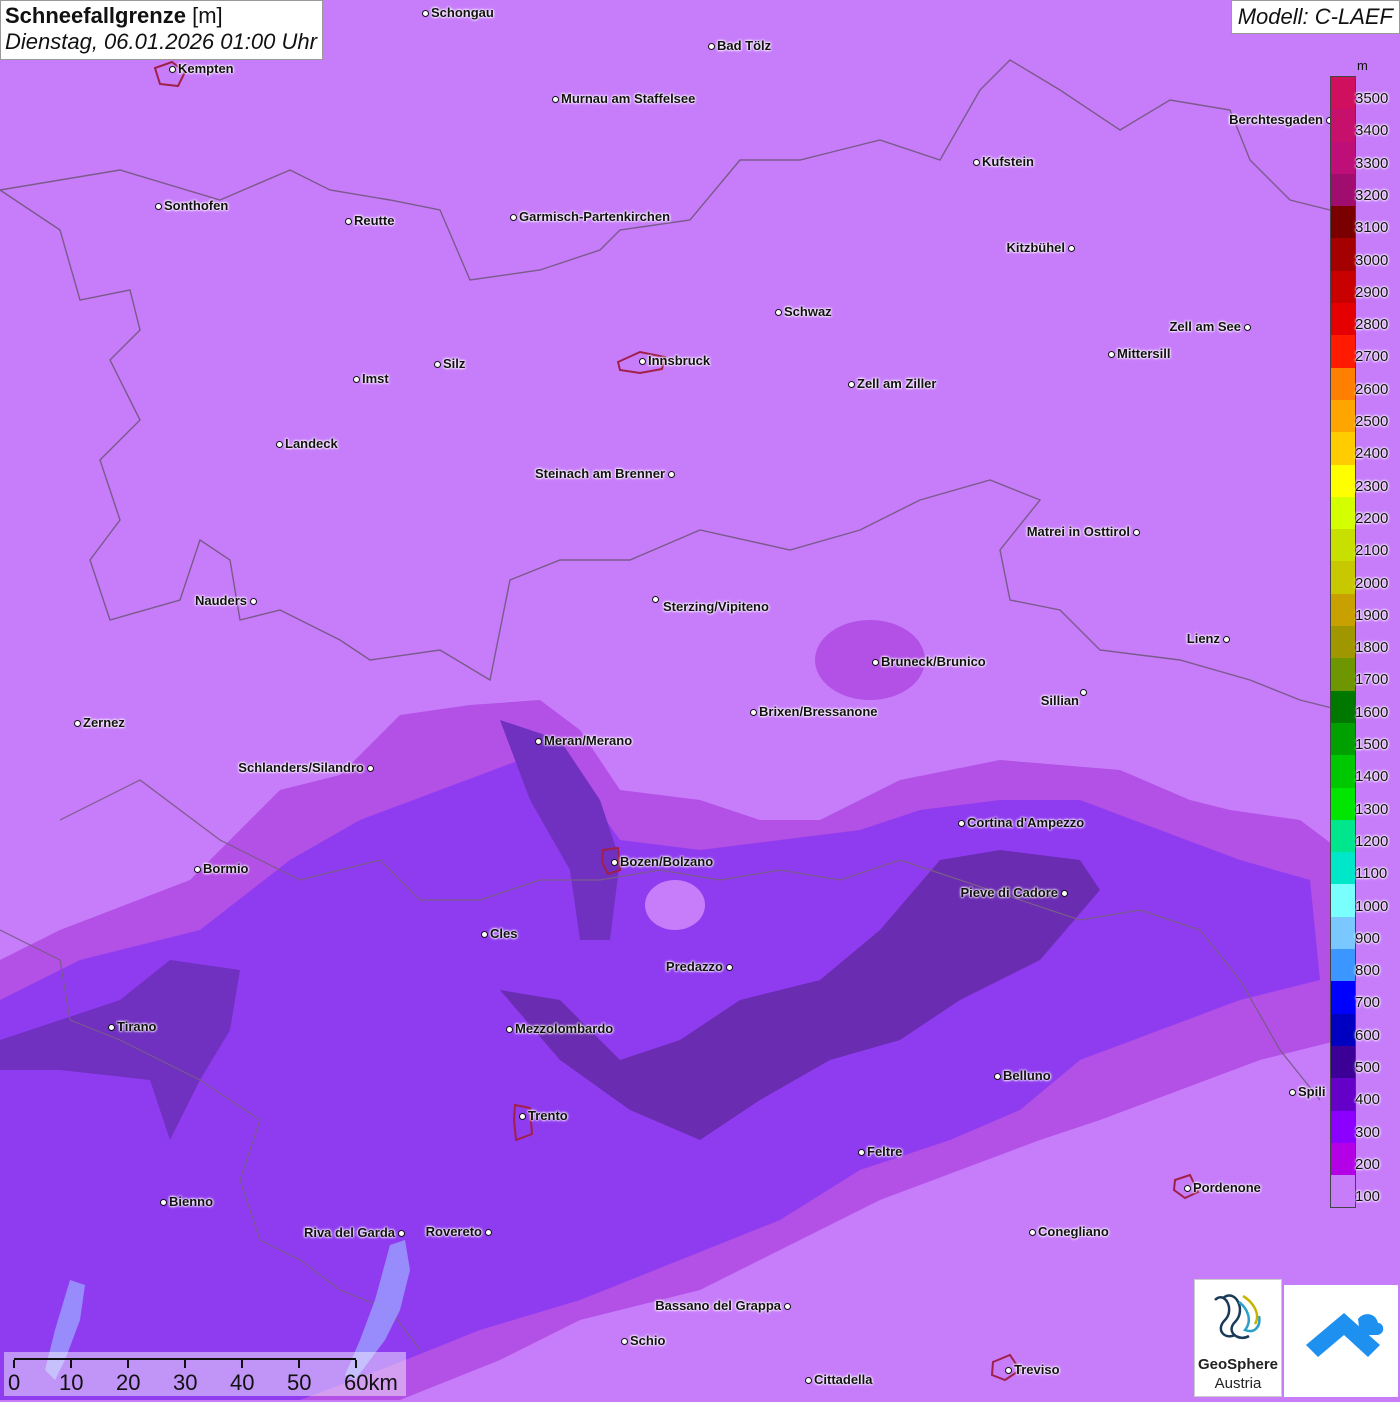 The height and width of the screenshot is (1402, 1400). I want to click on city-label: Lienz, so click(1203, 639).